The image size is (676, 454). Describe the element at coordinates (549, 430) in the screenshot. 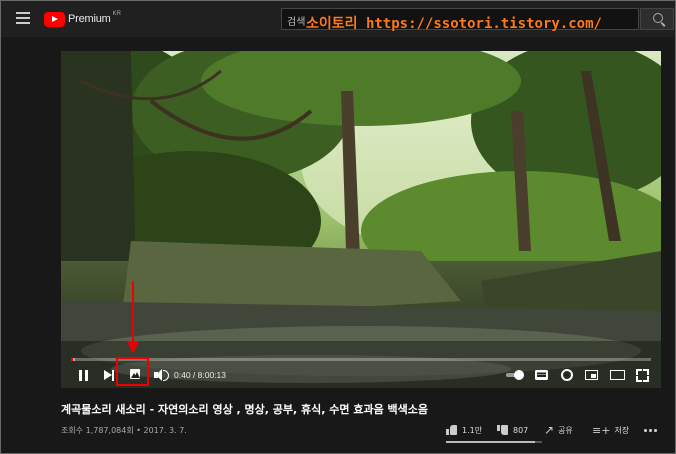

I see `share-arrow-icon: ↗` at that location.